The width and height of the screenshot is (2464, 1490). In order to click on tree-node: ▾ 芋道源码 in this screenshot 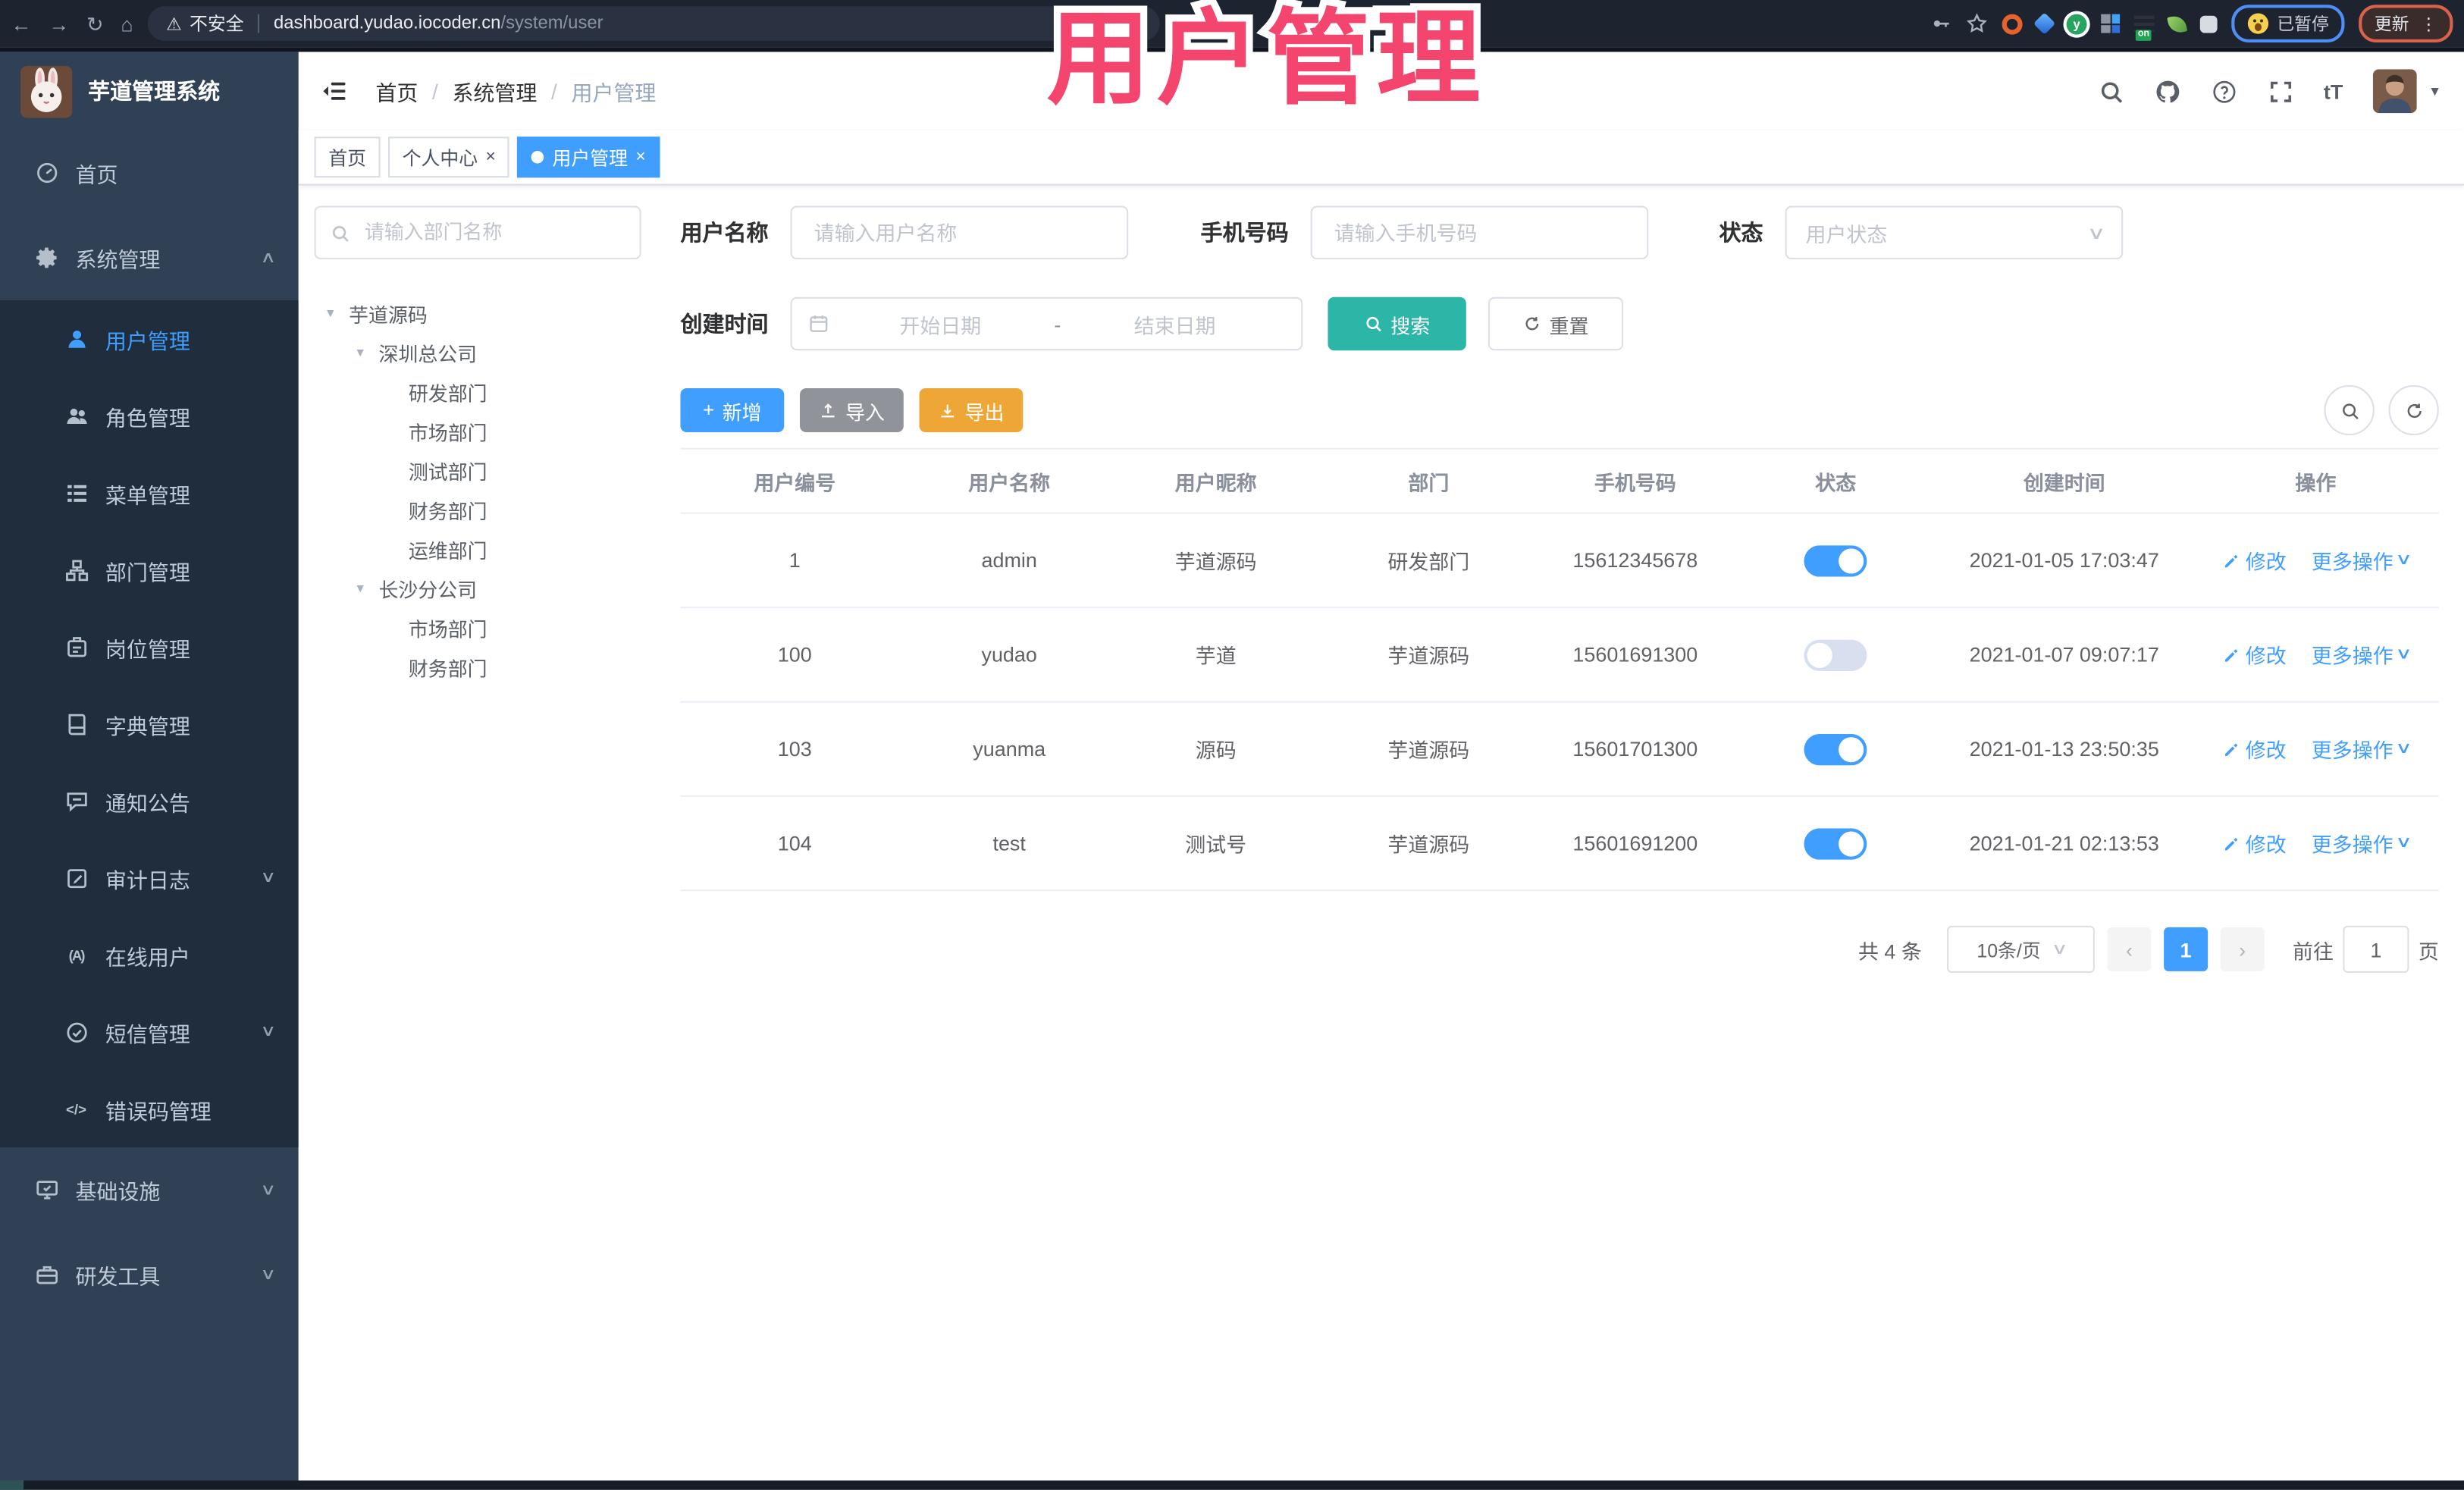, I will do `click(478, 314)`.